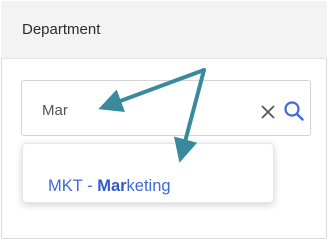 The height and width of the screenshot is (242, 330). I want to click on option-match-highlight: Mar, so click(112, 186).